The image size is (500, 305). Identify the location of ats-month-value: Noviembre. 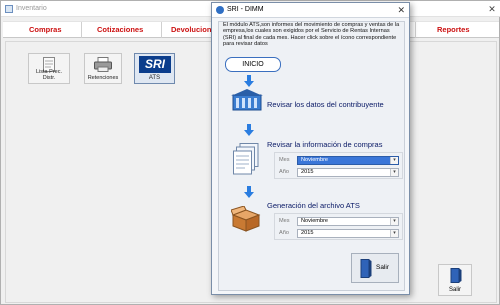
(315, 221).